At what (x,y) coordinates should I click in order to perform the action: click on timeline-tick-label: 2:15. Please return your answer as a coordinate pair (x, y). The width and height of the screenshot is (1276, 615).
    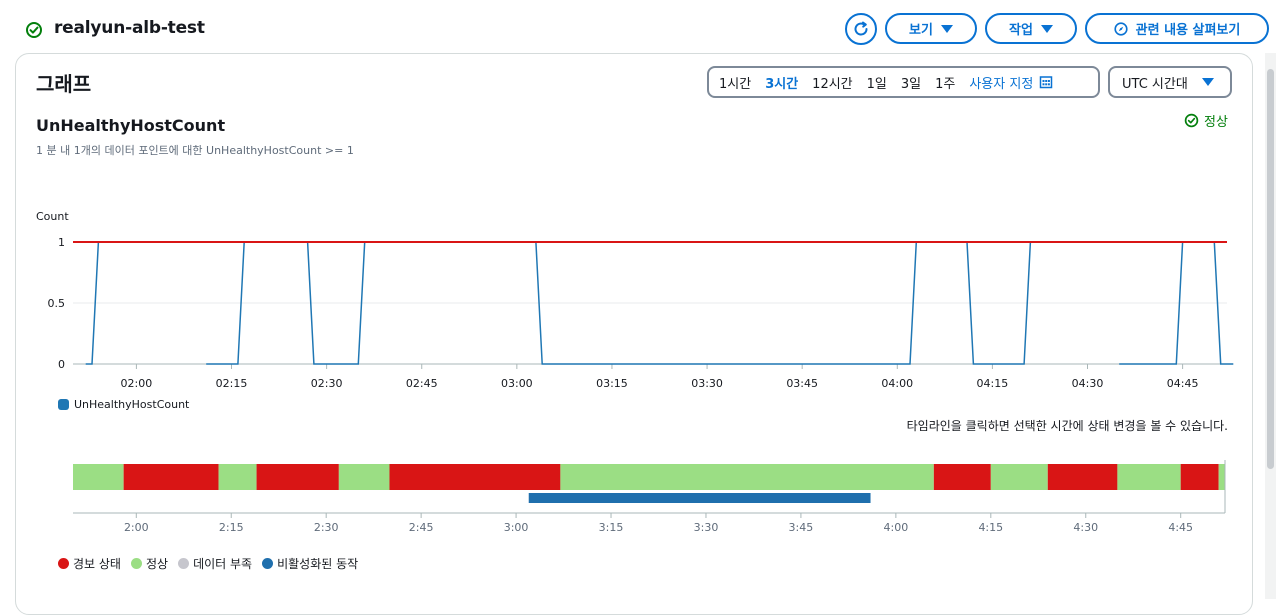
    Looking at the image, I should click on (231, 527).